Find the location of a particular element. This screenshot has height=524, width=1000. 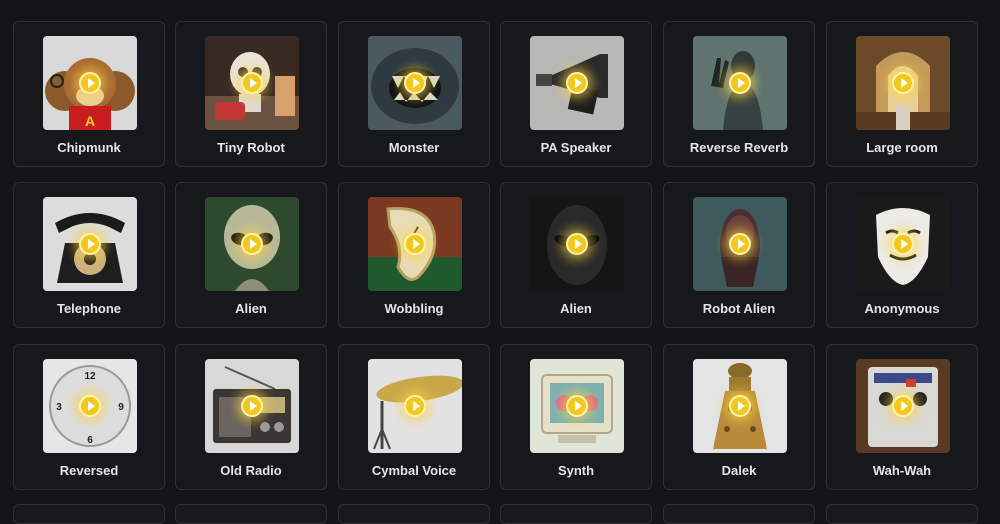

svg-text: 6 is located at coordinates (90, 440).